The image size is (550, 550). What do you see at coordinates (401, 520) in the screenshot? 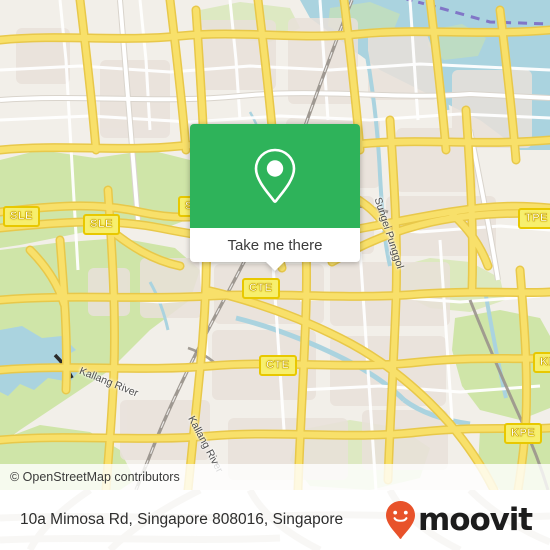
I see `moovit-pin-icon` at bounding box center [401, 520].